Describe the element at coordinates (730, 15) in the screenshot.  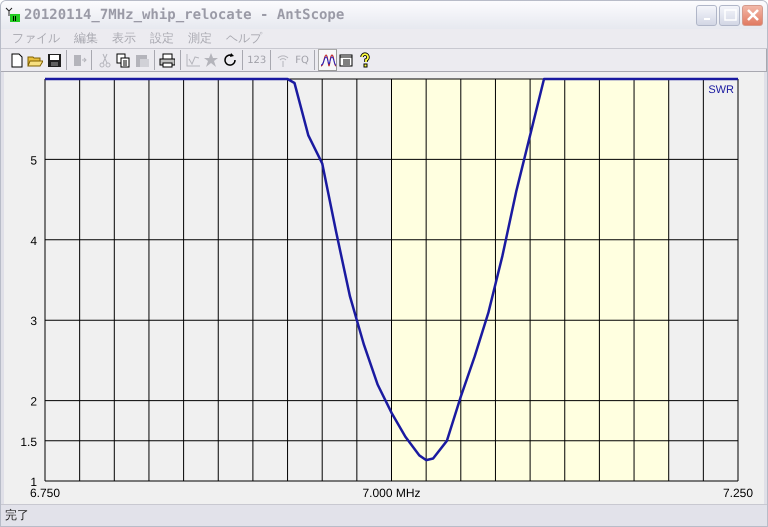
I see `maximize-icon` at that location.